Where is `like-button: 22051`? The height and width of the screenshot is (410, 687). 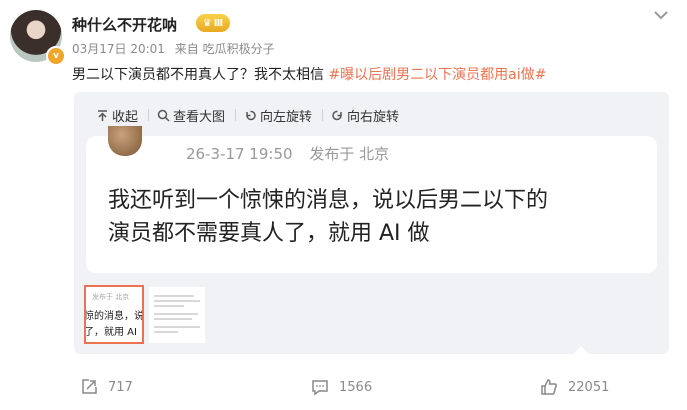 like-button: 22051 is located at coordinates (574, 387).